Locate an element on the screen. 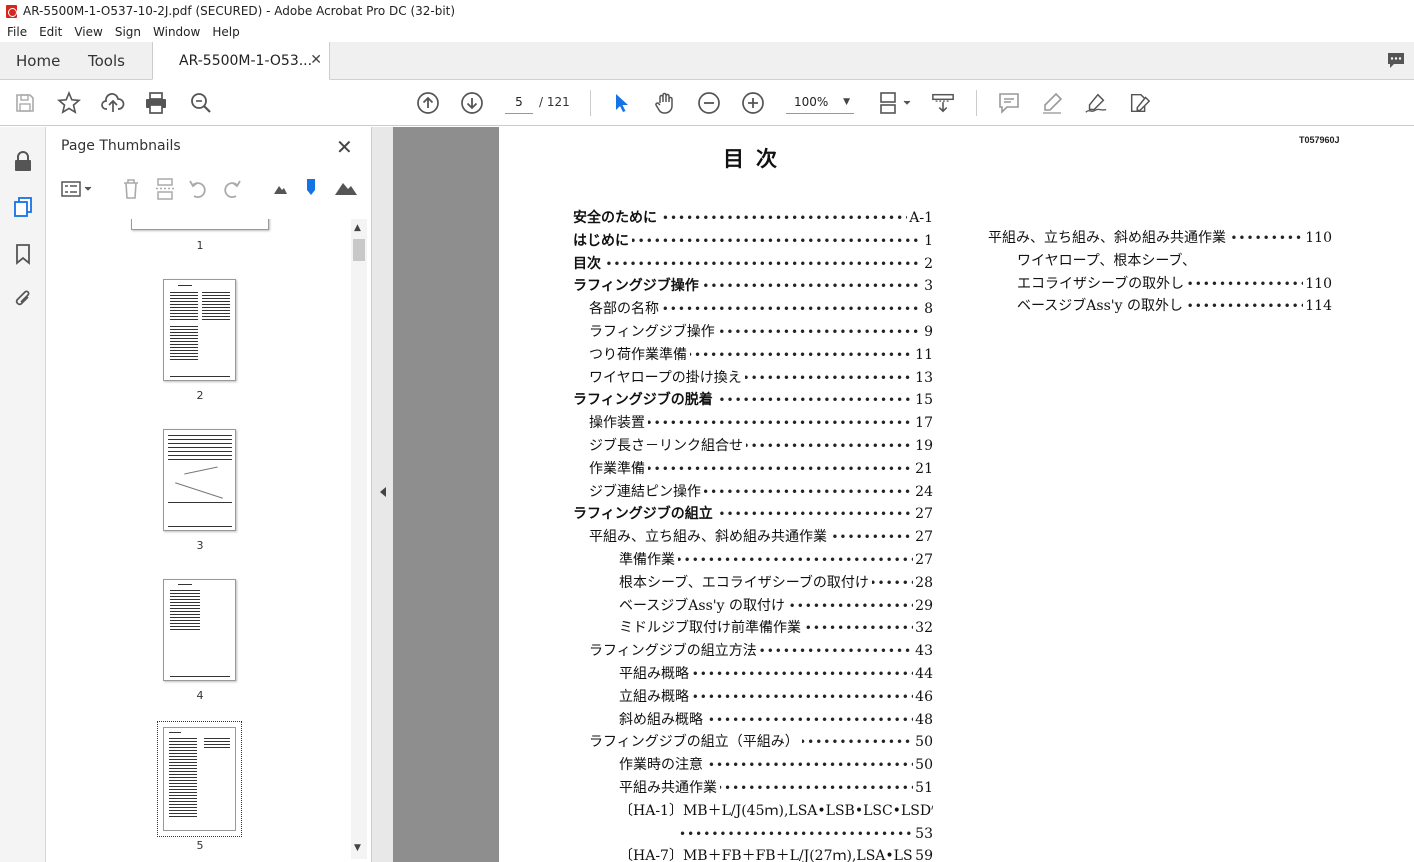 This screenshot has width=1414, height=862. save-icon is located at coordinates (25, 103).